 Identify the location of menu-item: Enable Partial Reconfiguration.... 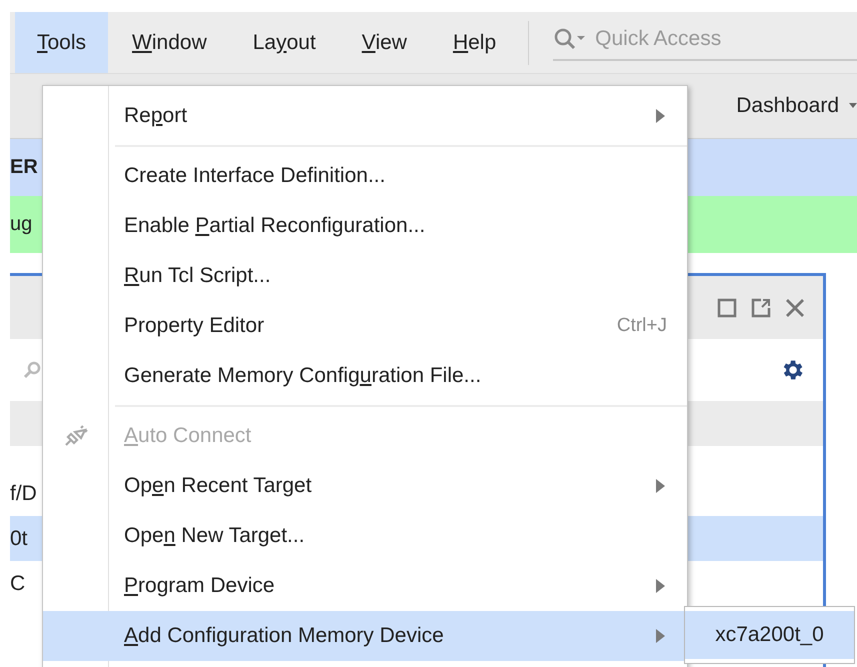
(365, 226).